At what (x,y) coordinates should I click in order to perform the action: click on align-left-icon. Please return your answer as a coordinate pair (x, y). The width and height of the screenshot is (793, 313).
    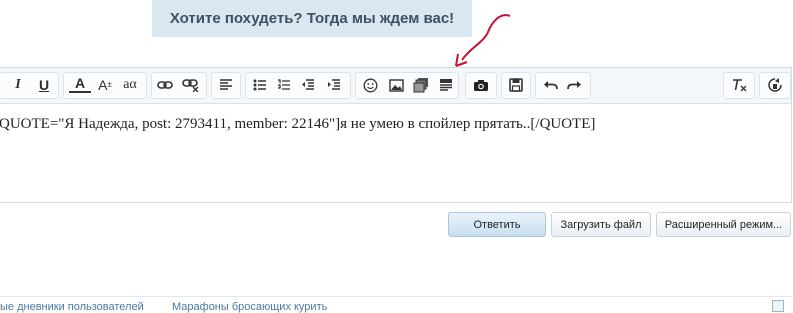
    Looking at the image, I should click on (226, 85).